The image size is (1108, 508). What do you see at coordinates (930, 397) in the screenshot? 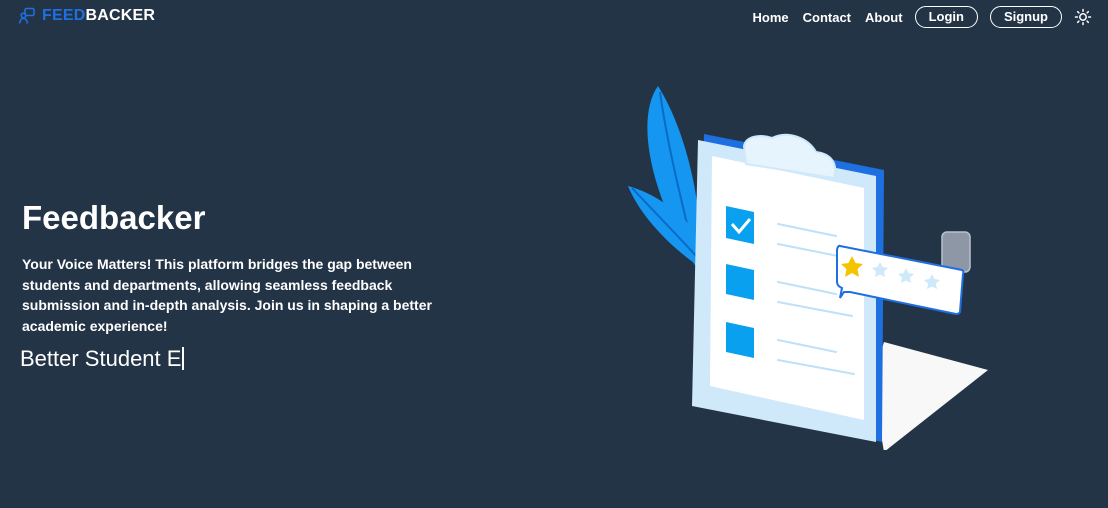
I see `floor-shadow` at bounding box center [930, 397].